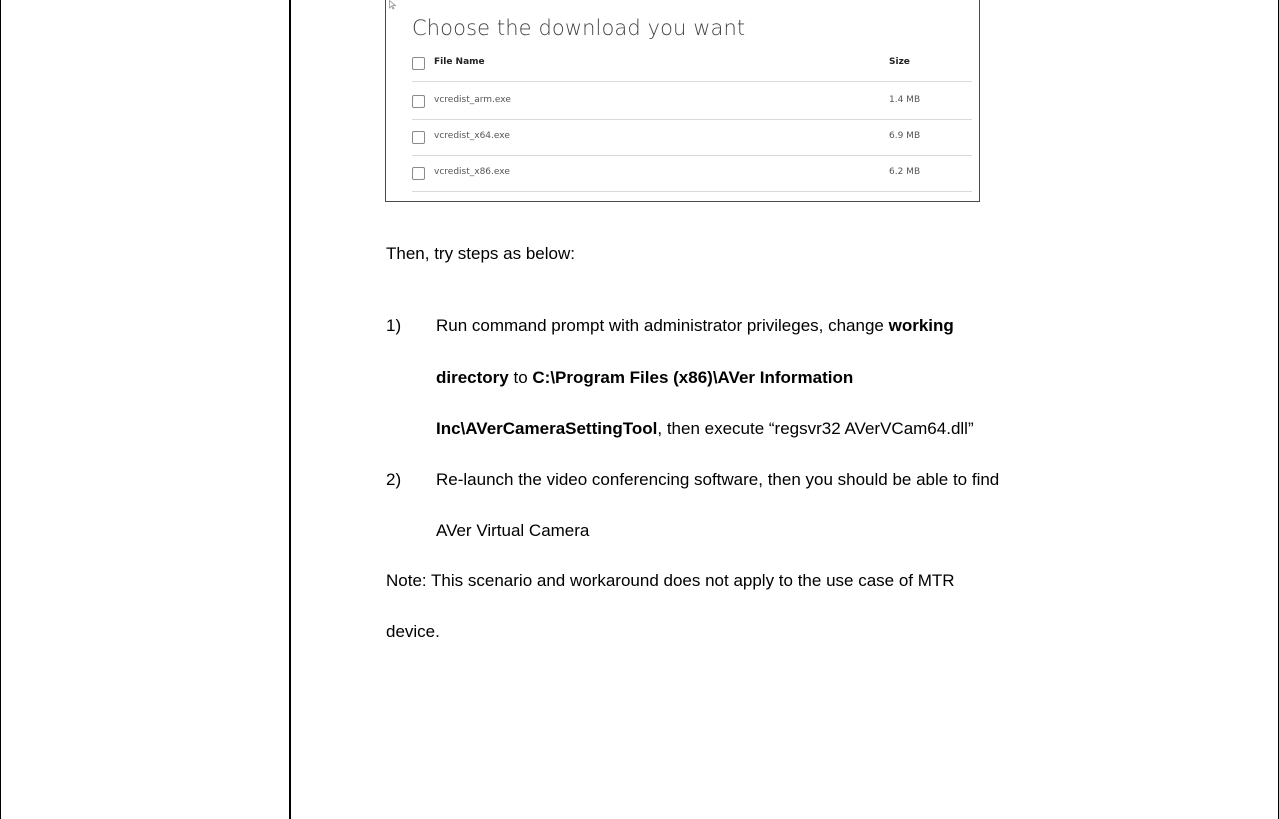  Describe the element at coordinates (513, 530) in the screenshot. I see `step-2-line-2: AVer Virtual Camera` at that location.